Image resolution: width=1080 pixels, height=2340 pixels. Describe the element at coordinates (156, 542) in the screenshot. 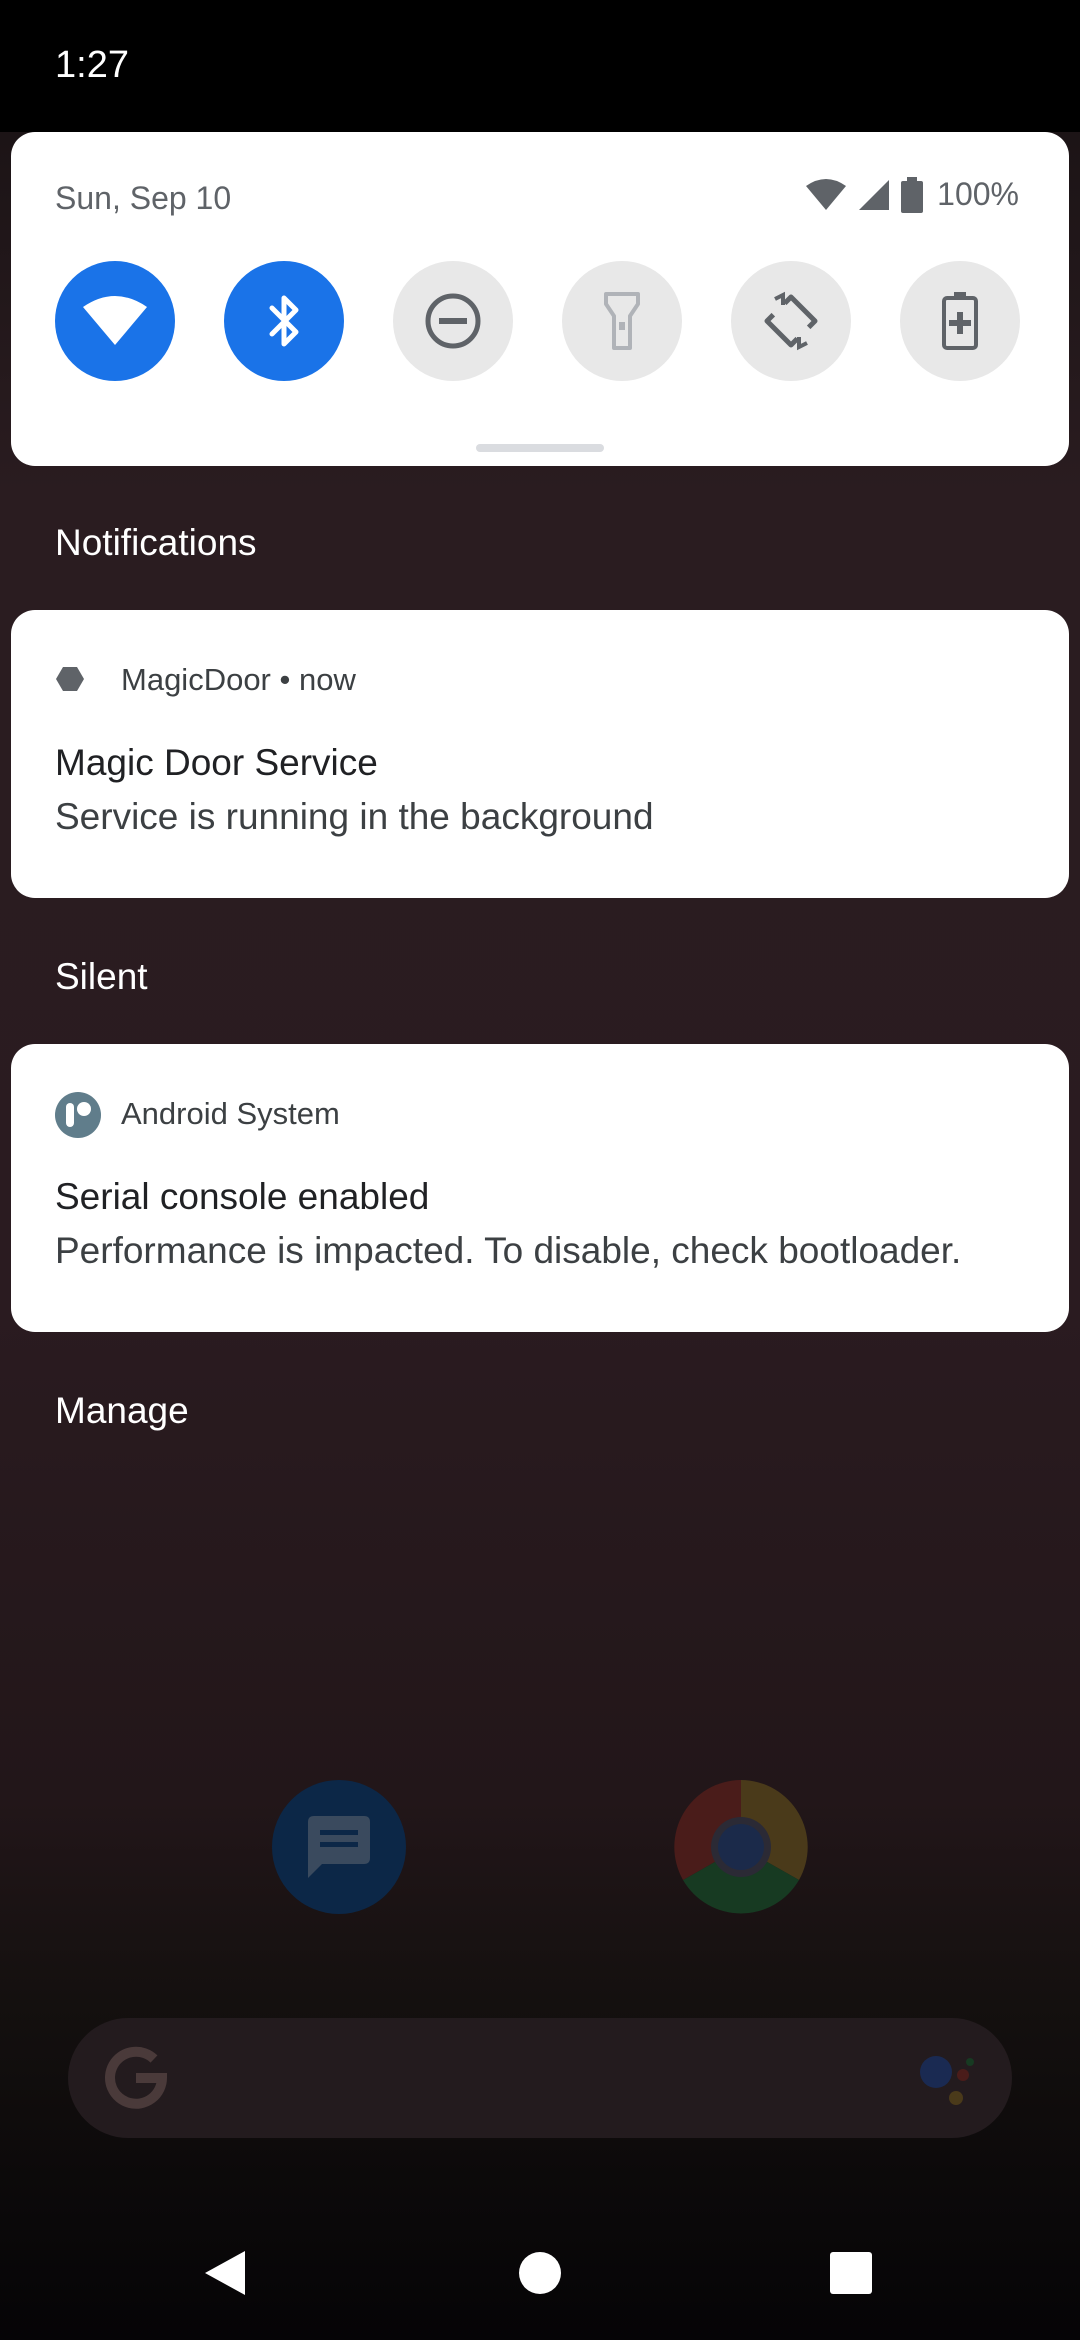

I see `notifications-header: Notifications` at that location.